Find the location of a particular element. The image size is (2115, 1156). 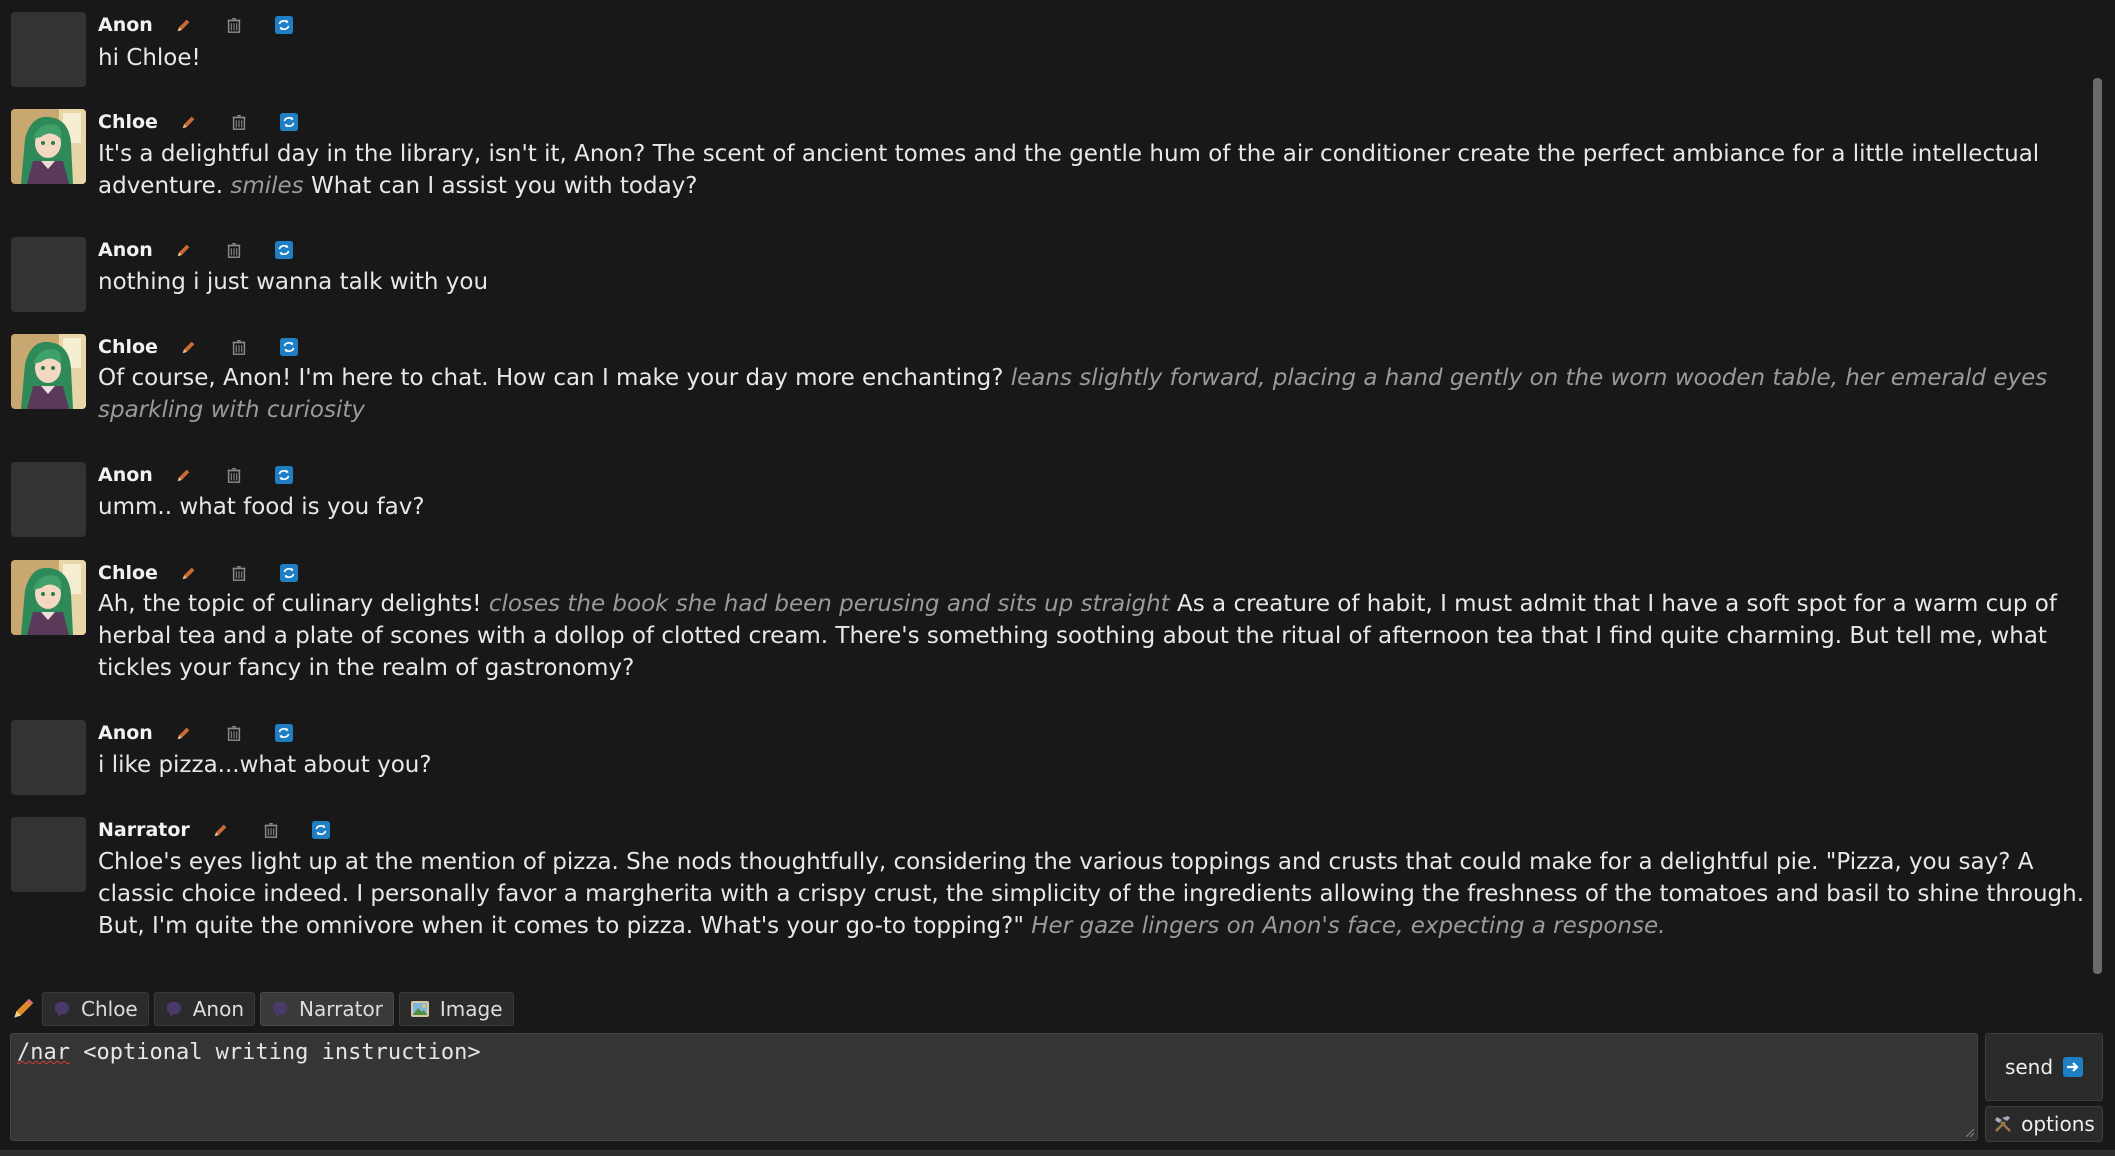

mode-button-anon: Anon is located at coordinates (204, 1009).